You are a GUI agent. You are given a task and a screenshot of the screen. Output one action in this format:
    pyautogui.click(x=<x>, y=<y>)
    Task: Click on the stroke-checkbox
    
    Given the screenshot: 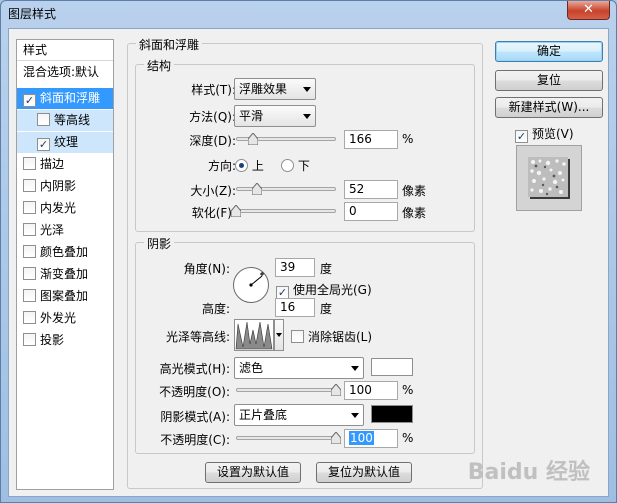 What is the action you would take?
    pyautogui.click(x=29, y=163)
    